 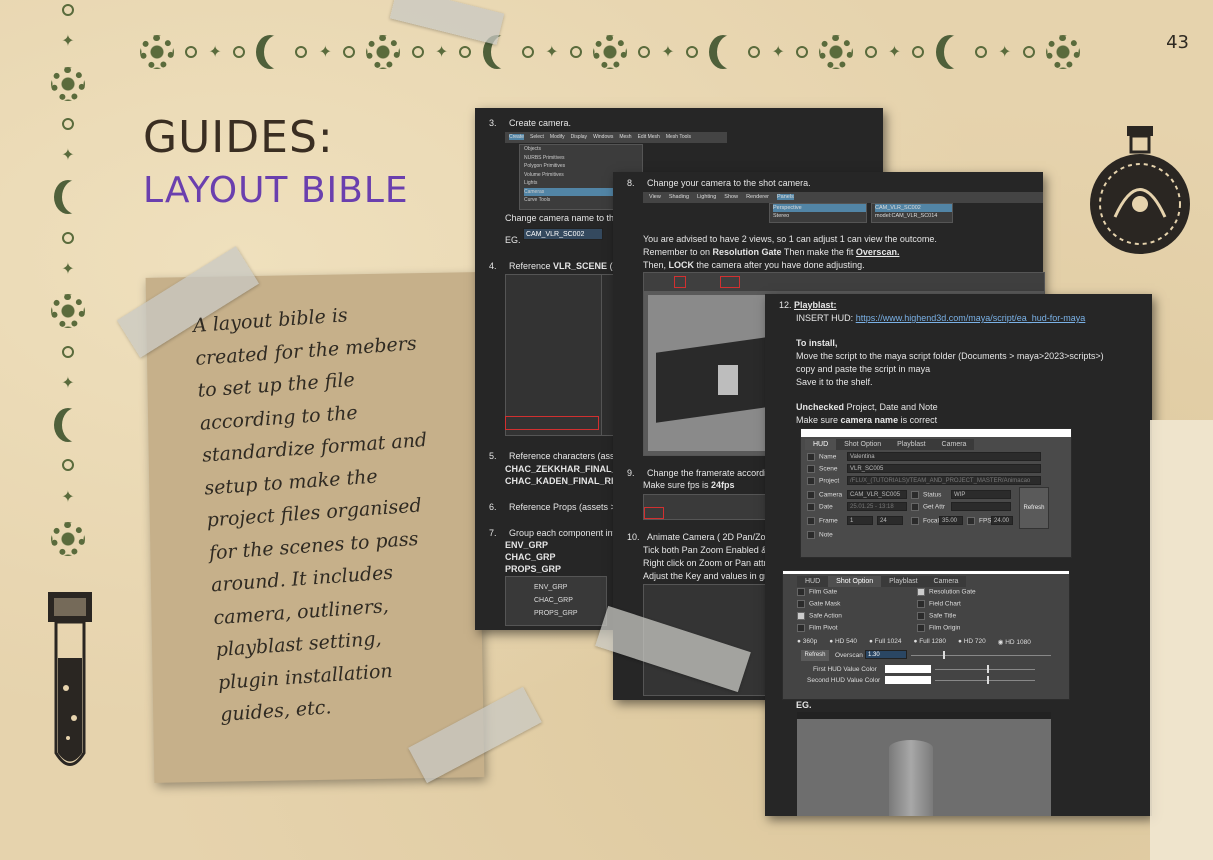 I want to click on menu-item: Lighting, so click(x=706, y=197).